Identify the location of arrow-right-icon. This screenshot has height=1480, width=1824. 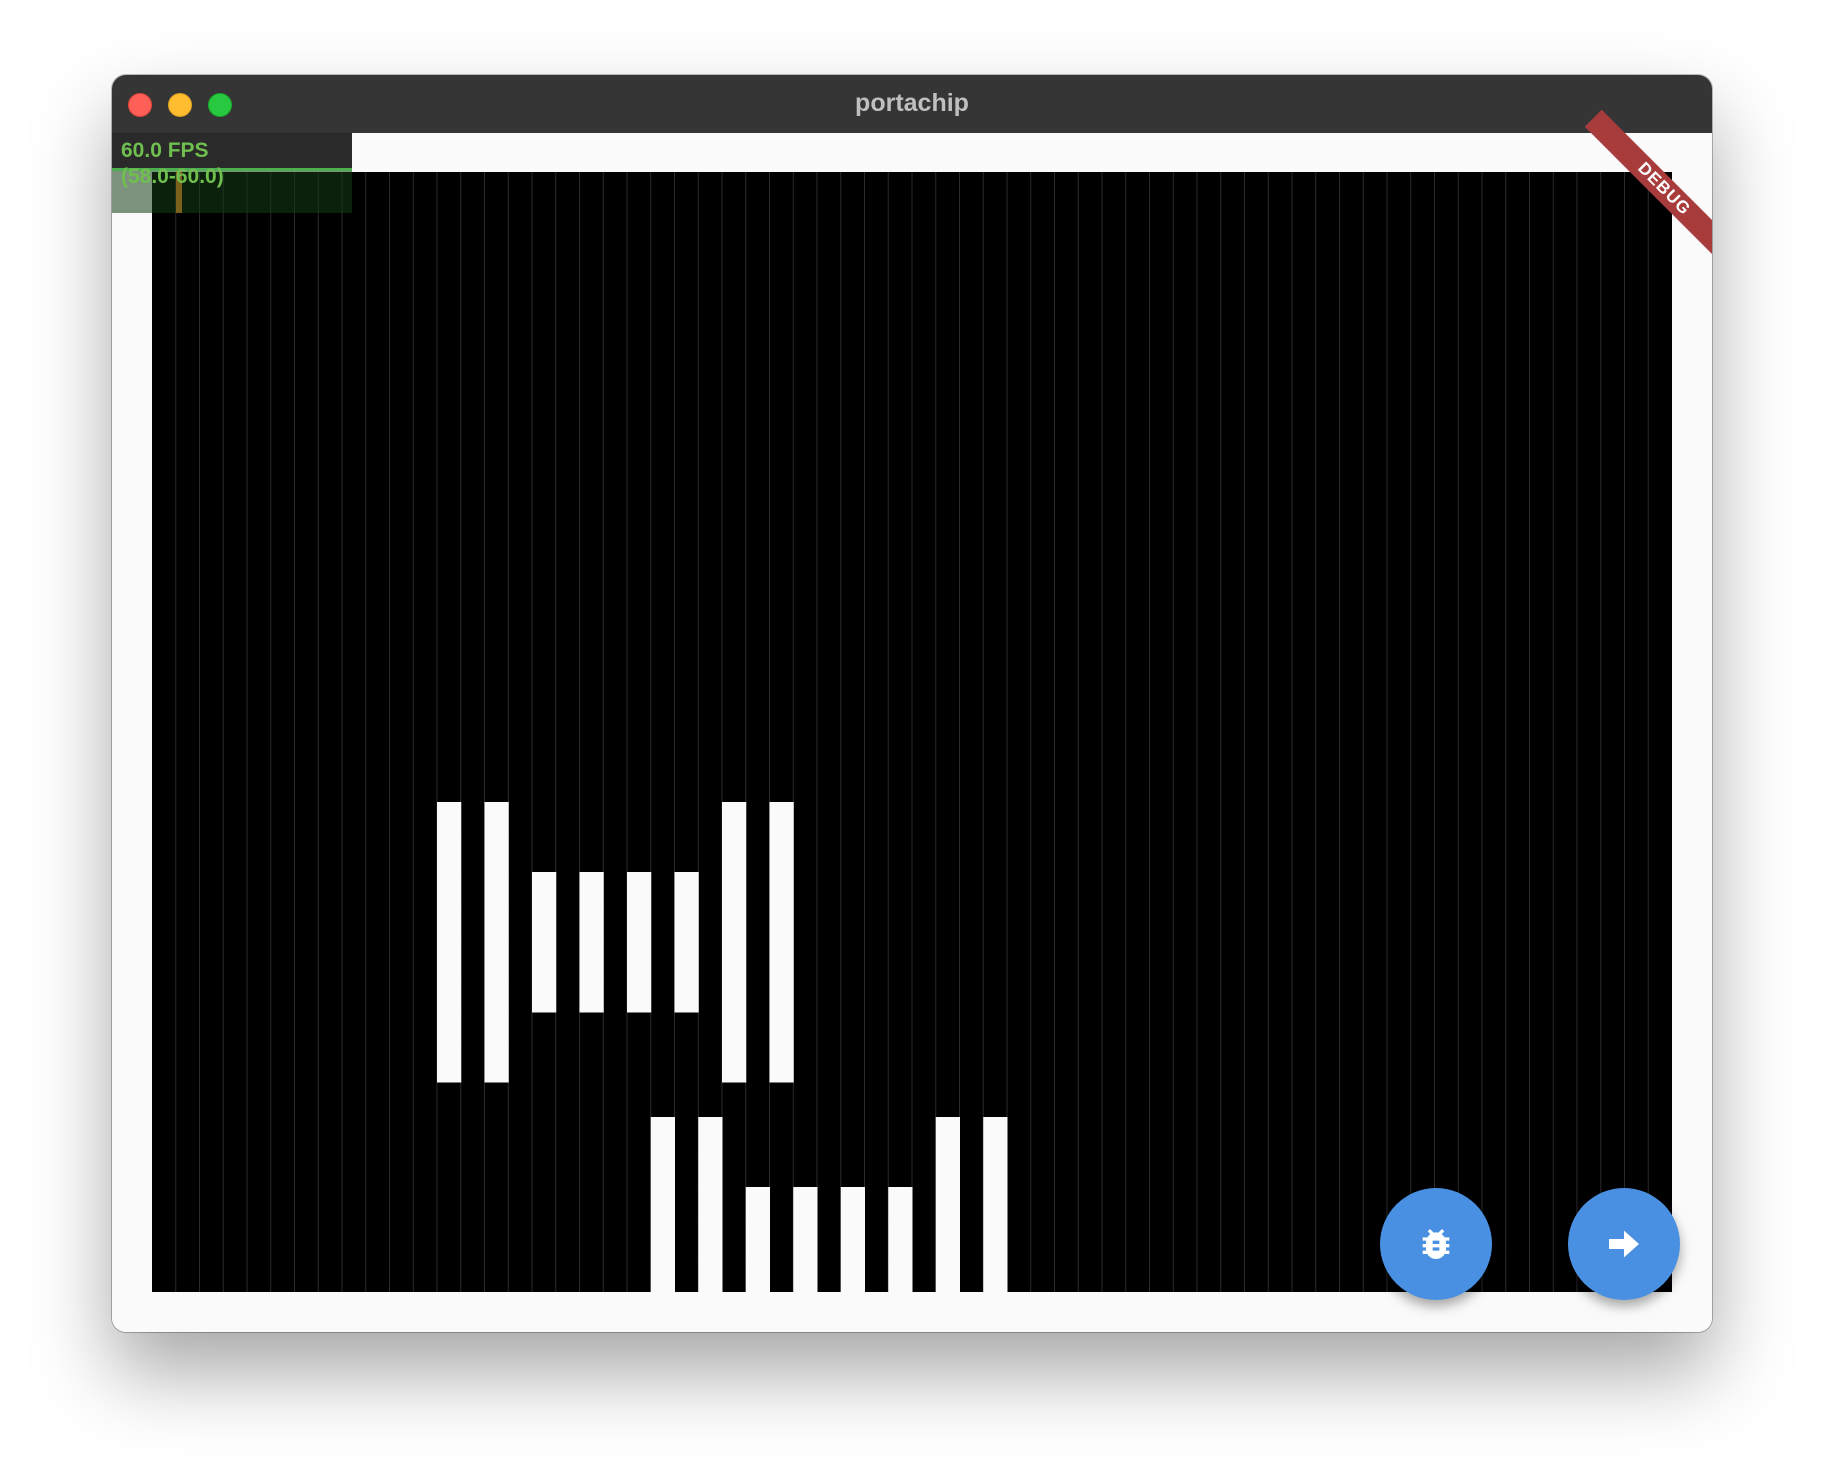
(1624, 1244).